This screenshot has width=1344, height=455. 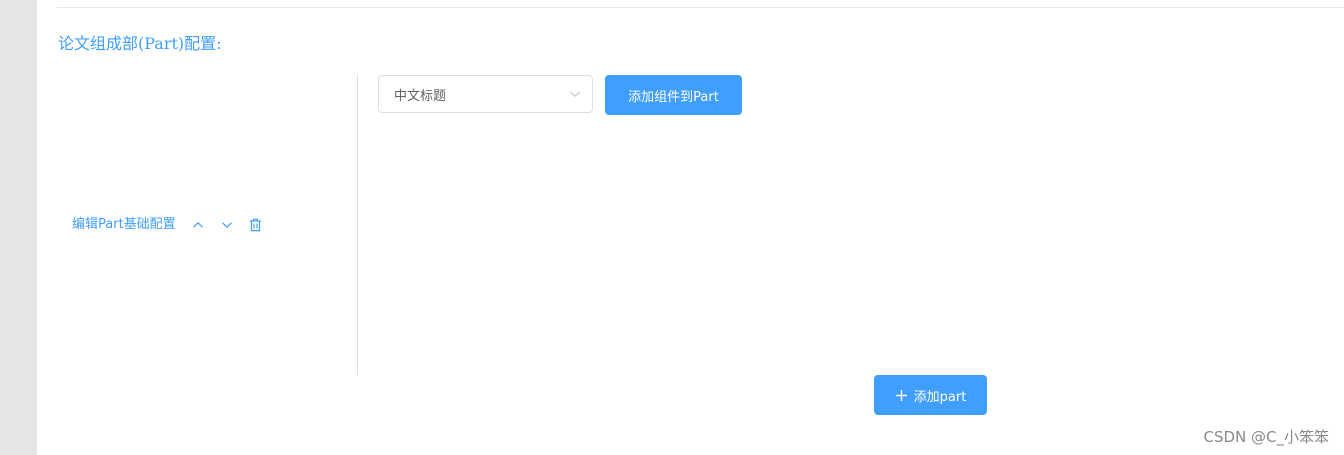 What do you see at coordinates (902, 395) in the screenshot?
I see `plus-icon` at bounding box center [902, 395].